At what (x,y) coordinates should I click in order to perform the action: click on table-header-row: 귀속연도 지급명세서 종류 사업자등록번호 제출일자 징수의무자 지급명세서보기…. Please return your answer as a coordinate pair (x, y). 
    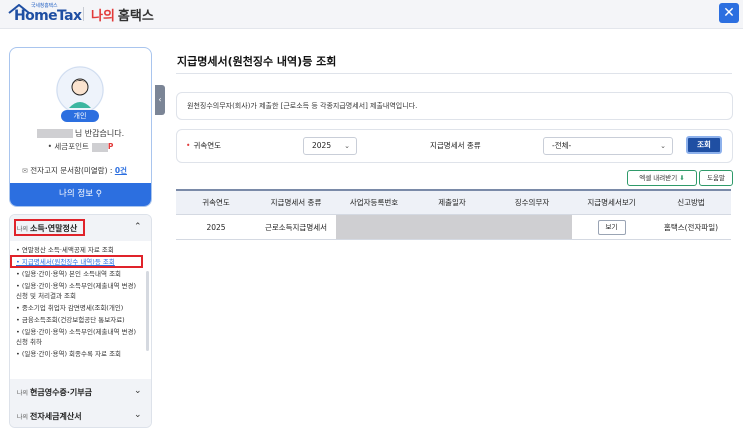
    Looking at the image, I should click on (453, 202).